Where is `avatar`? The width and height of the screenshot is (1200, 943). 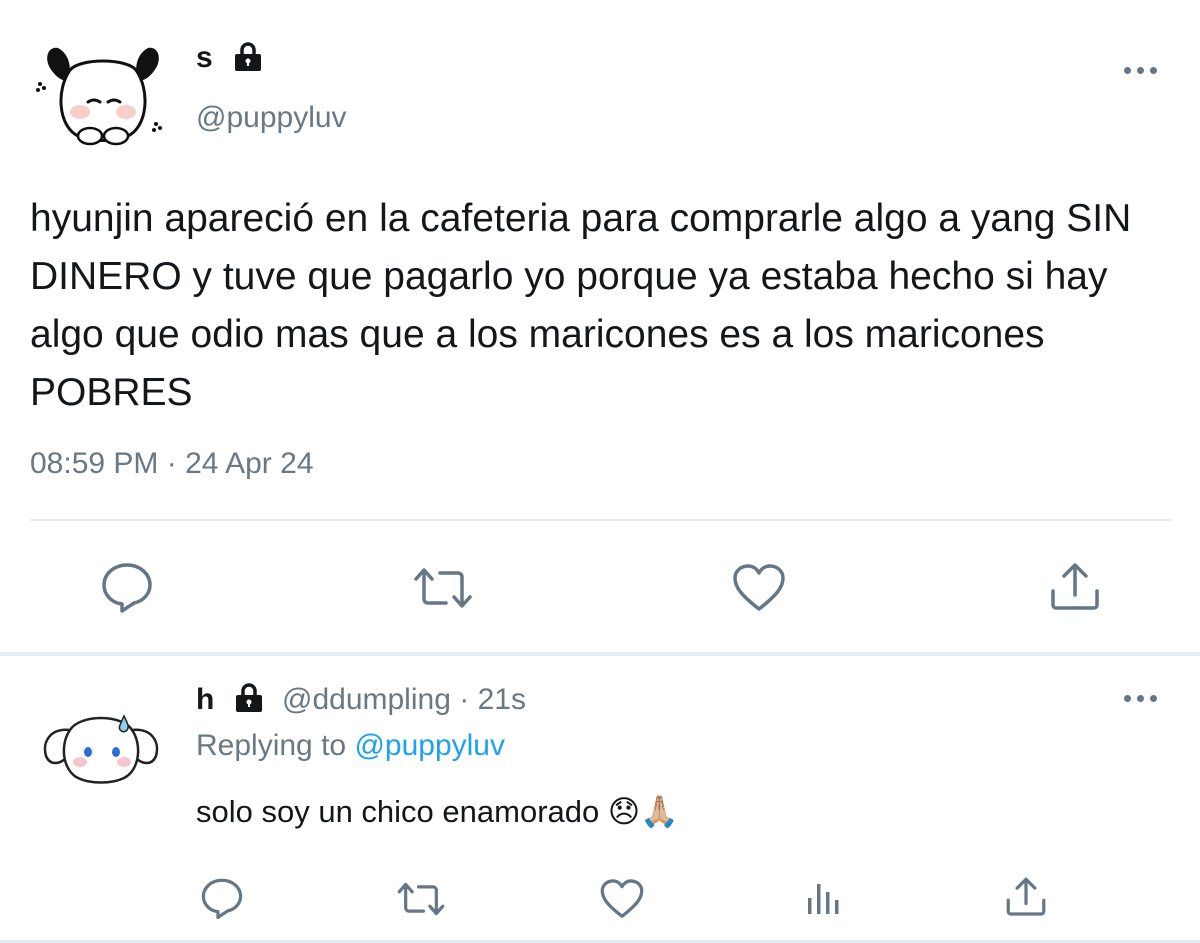 avatar is located at coordinates (102, 97).